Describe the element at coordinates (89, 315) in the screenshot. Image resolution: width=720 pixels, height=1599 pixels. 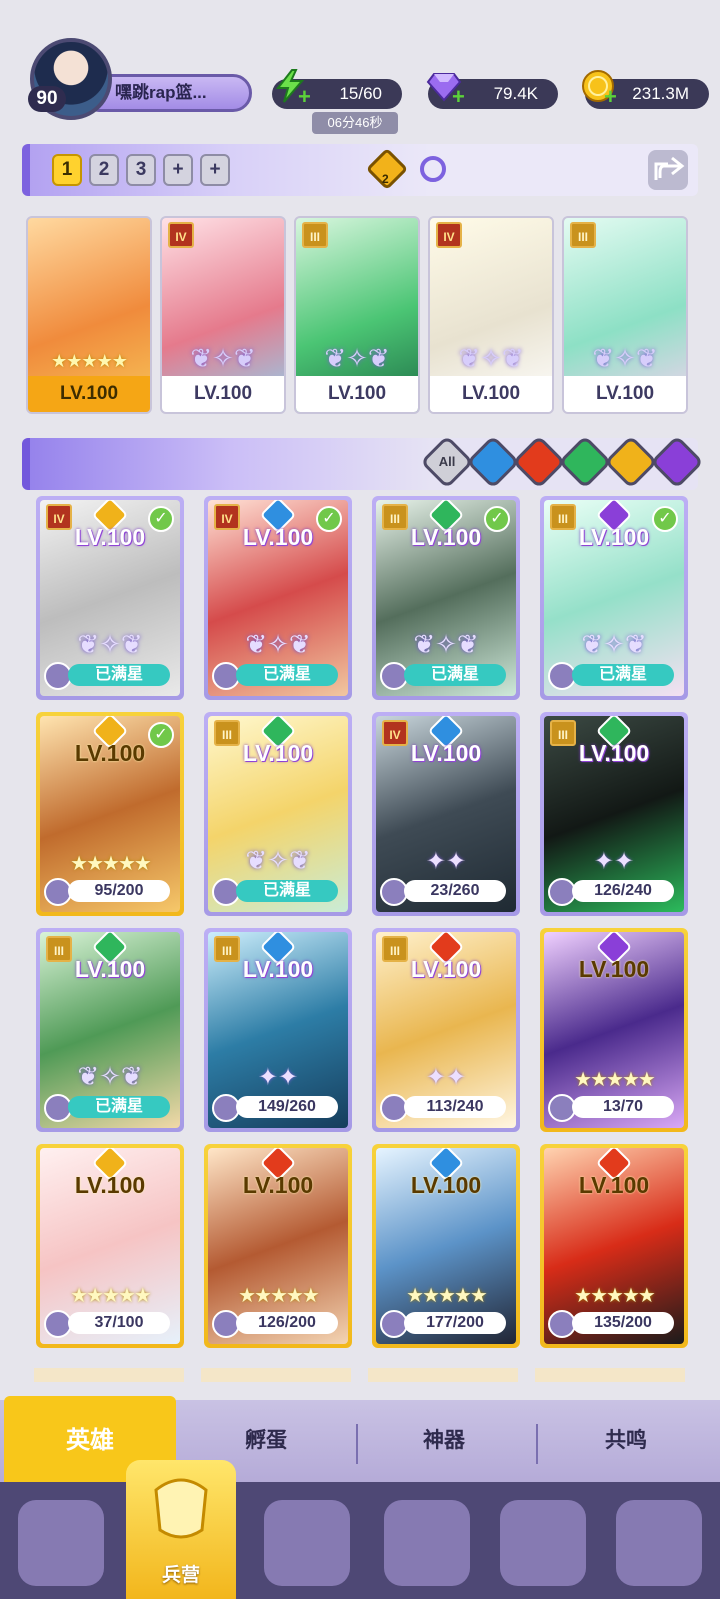
I see `team-hero-1: ★★★★★ LV.100` at that location.